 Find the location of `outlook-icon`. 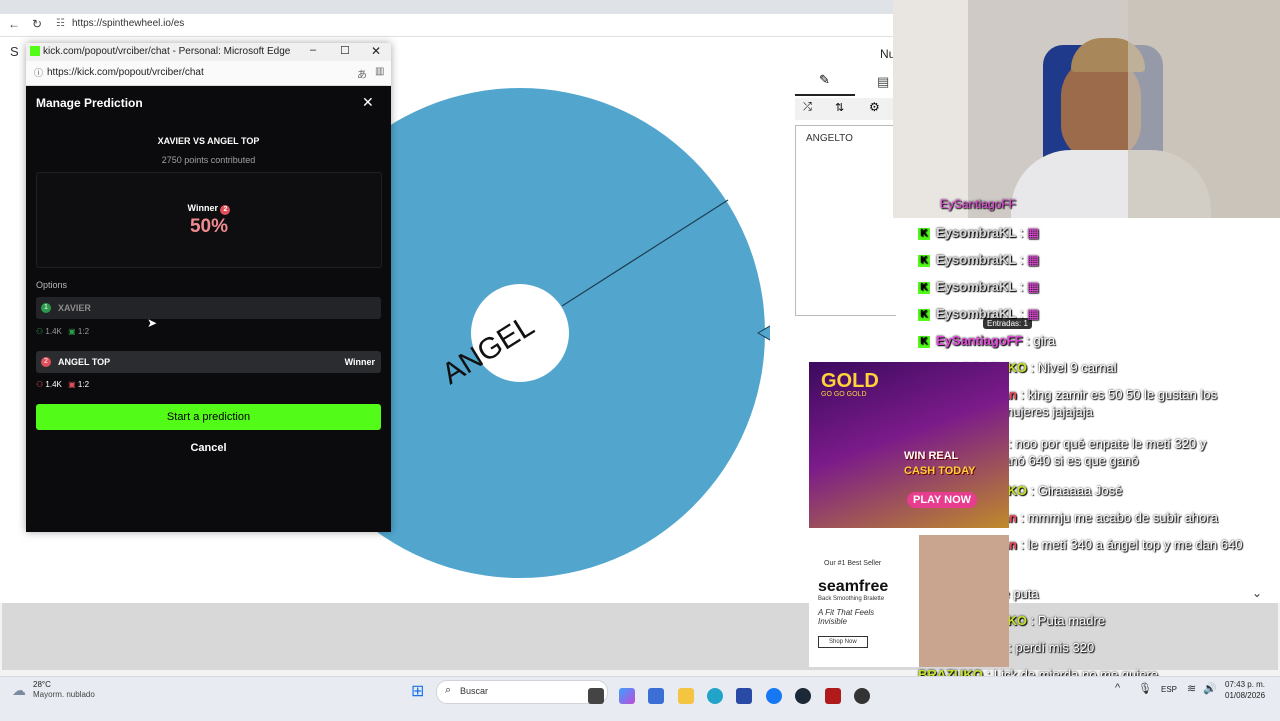

outlook-icon is located at coordinates (656, 696).